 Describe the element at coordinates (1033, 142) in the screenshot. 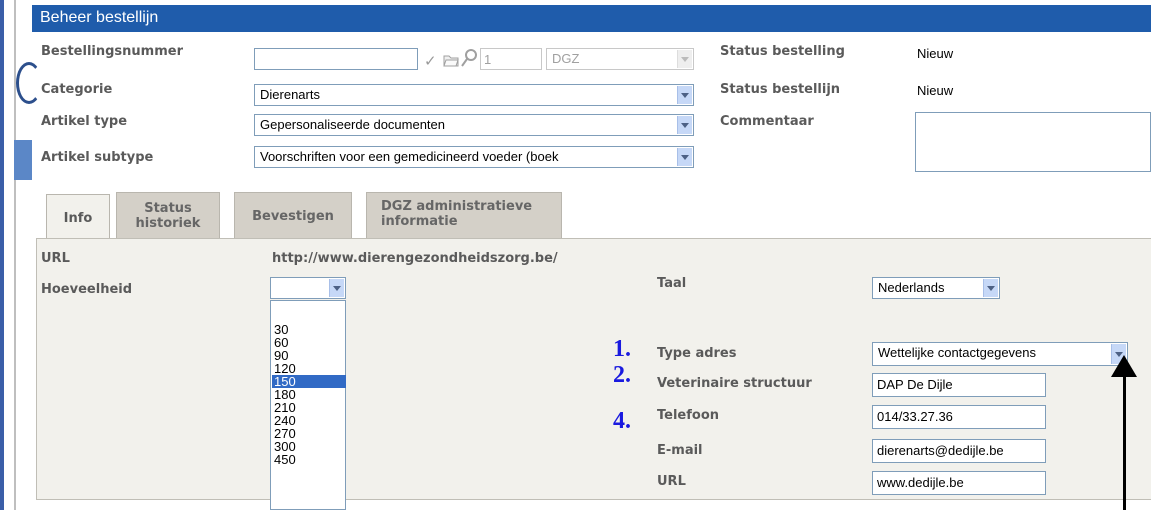

I see `comment-textarea` at that location.